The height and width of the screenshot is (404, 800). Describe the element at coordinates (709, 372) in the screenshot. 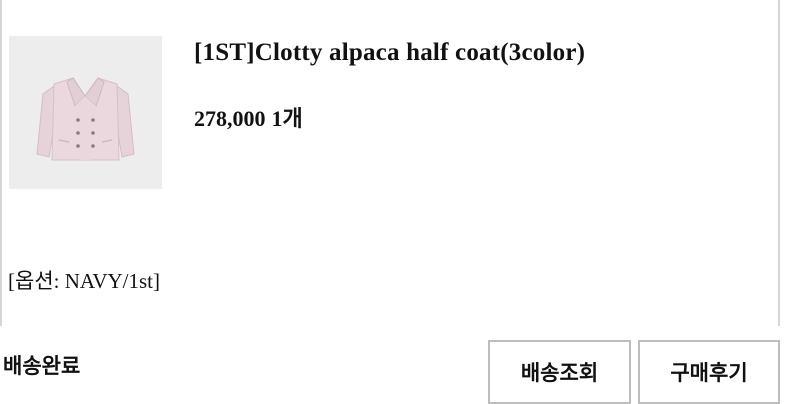

I see `write-review-button: 구매후기` at that location.